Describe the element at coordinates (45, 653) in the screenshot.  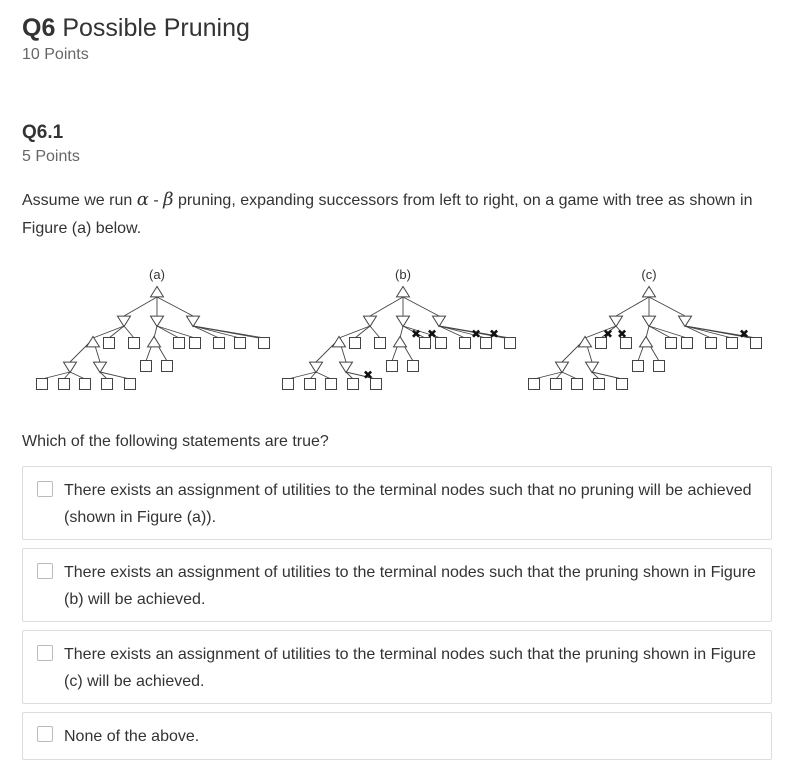
I see `option-3-checkbox` at that location.